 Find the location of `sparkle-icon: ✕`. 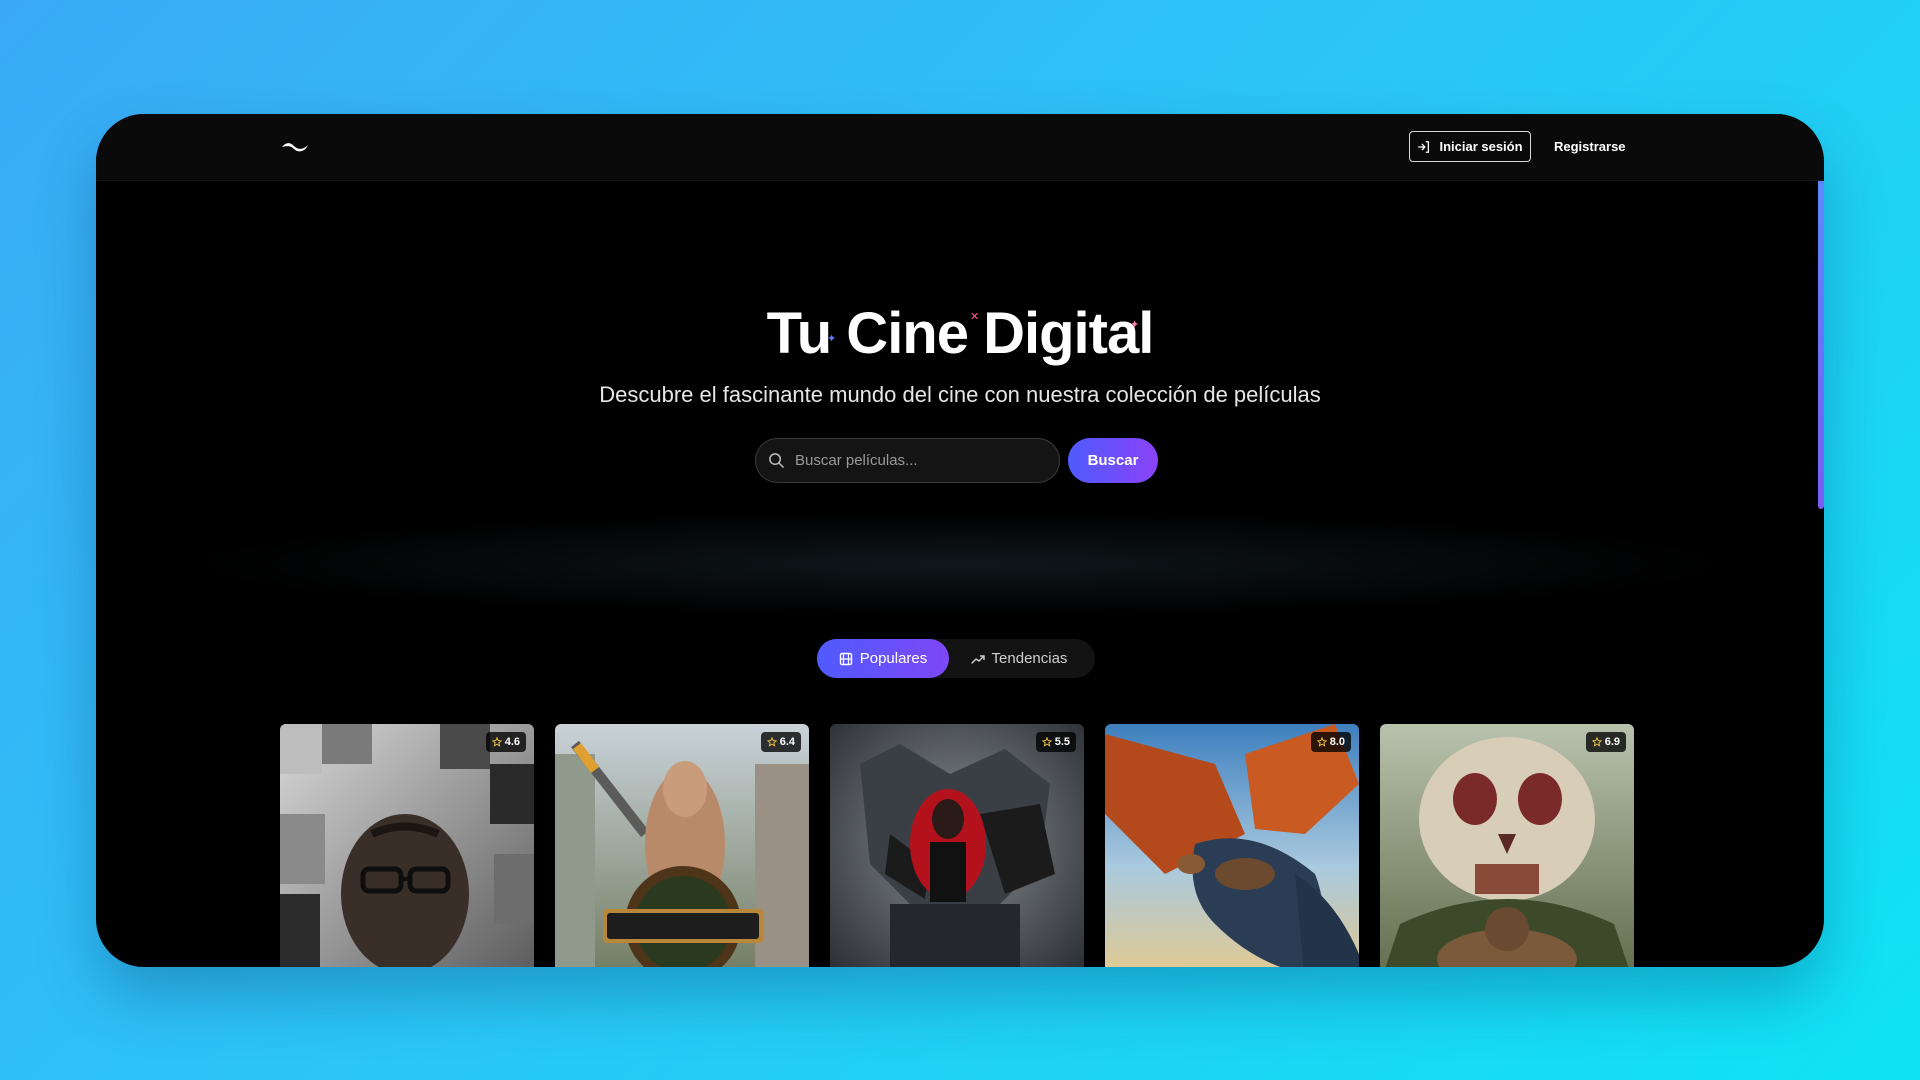

sparkle-icon: ✕ is located at coordinates (975, 317).